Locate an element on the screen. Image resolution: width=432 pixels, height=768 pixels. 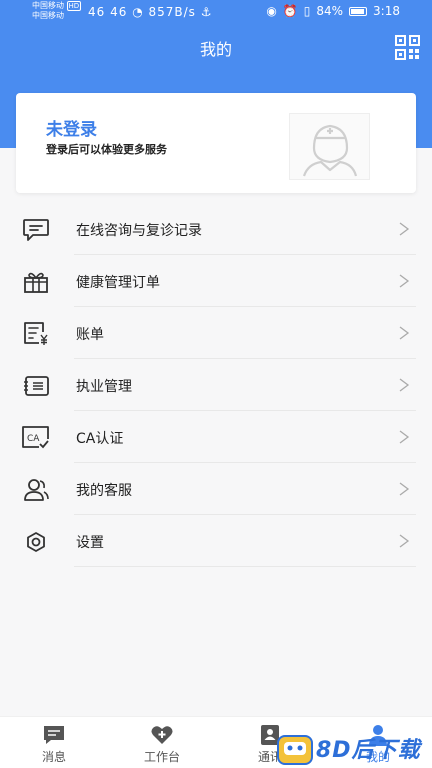
bill-icon is located at coordinates (36, 333).